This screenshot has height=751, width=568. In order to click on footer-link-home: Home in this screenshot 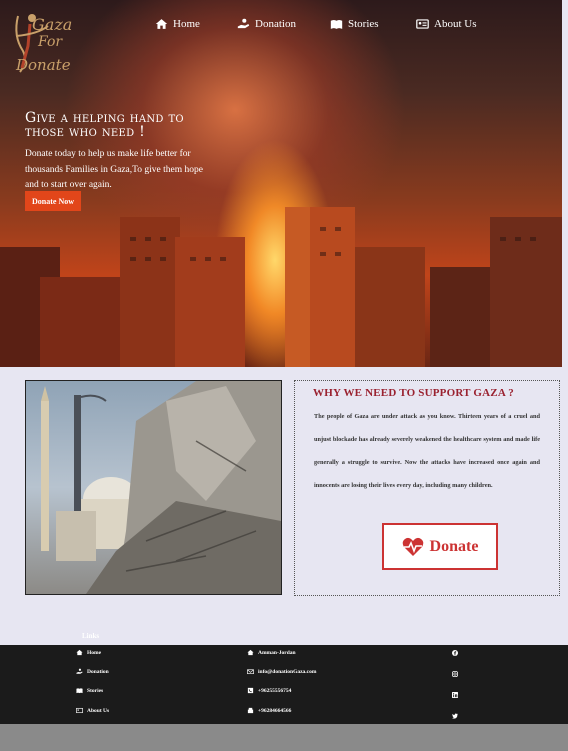, I will do `click(88, 652)`.